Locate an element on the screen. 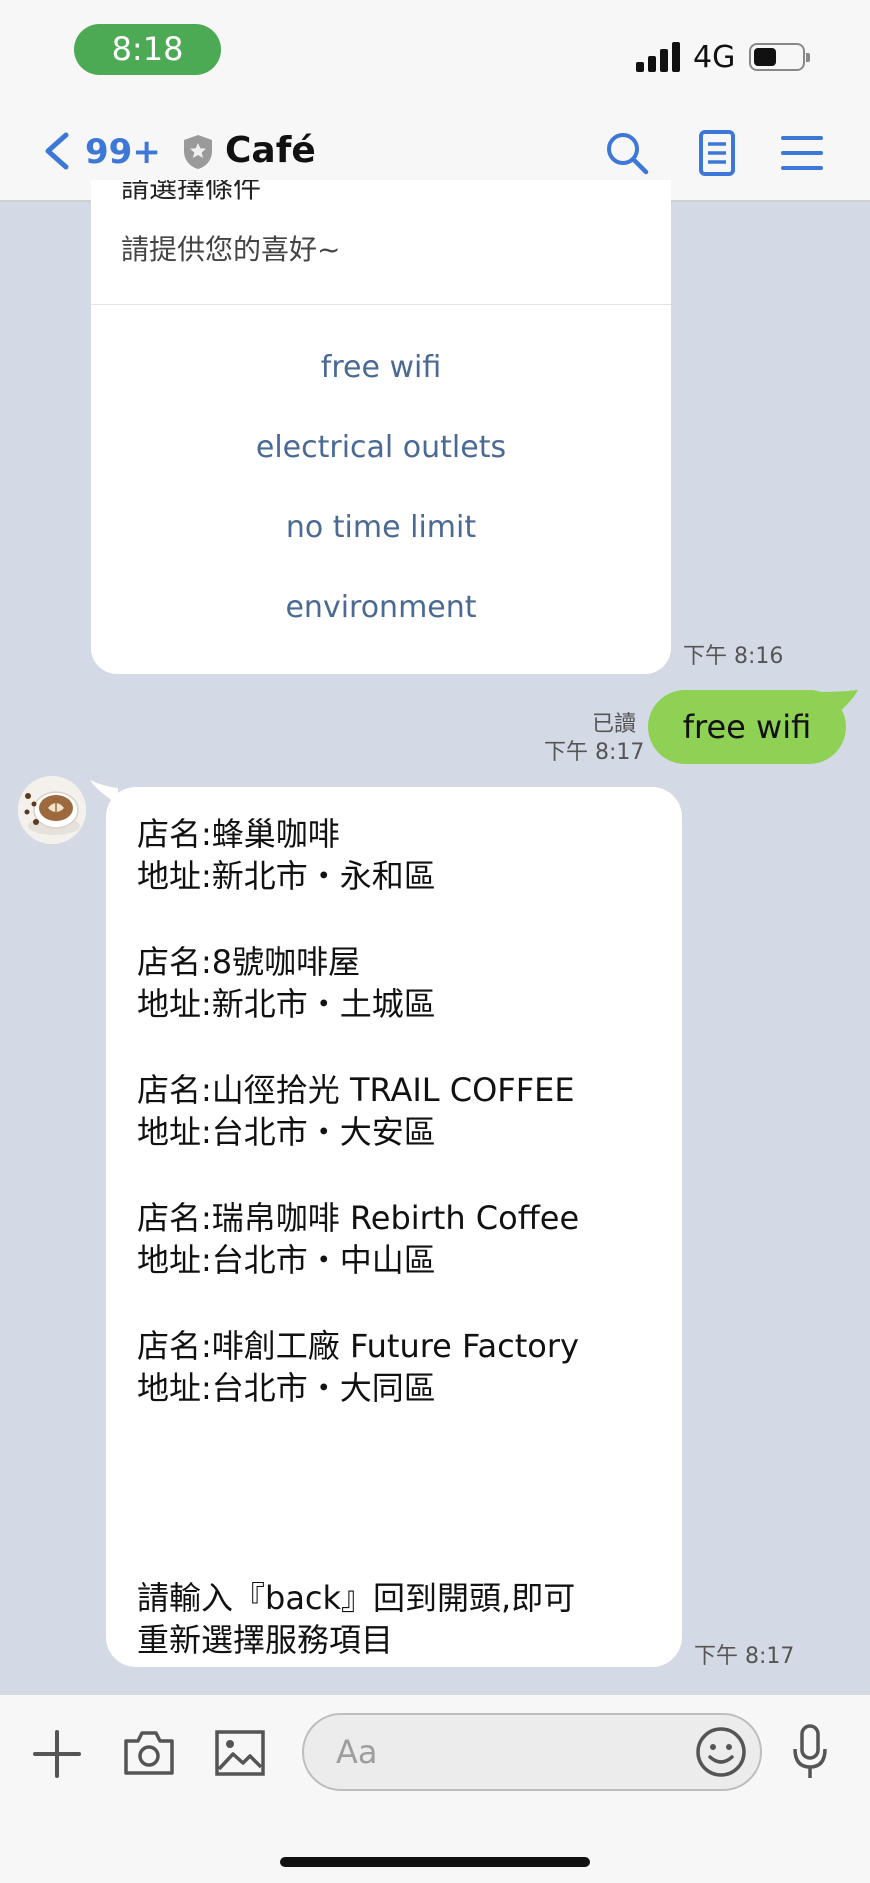  message-line: 店名:啡創工廠 Future Factory is located at coordinates (358, 1346).